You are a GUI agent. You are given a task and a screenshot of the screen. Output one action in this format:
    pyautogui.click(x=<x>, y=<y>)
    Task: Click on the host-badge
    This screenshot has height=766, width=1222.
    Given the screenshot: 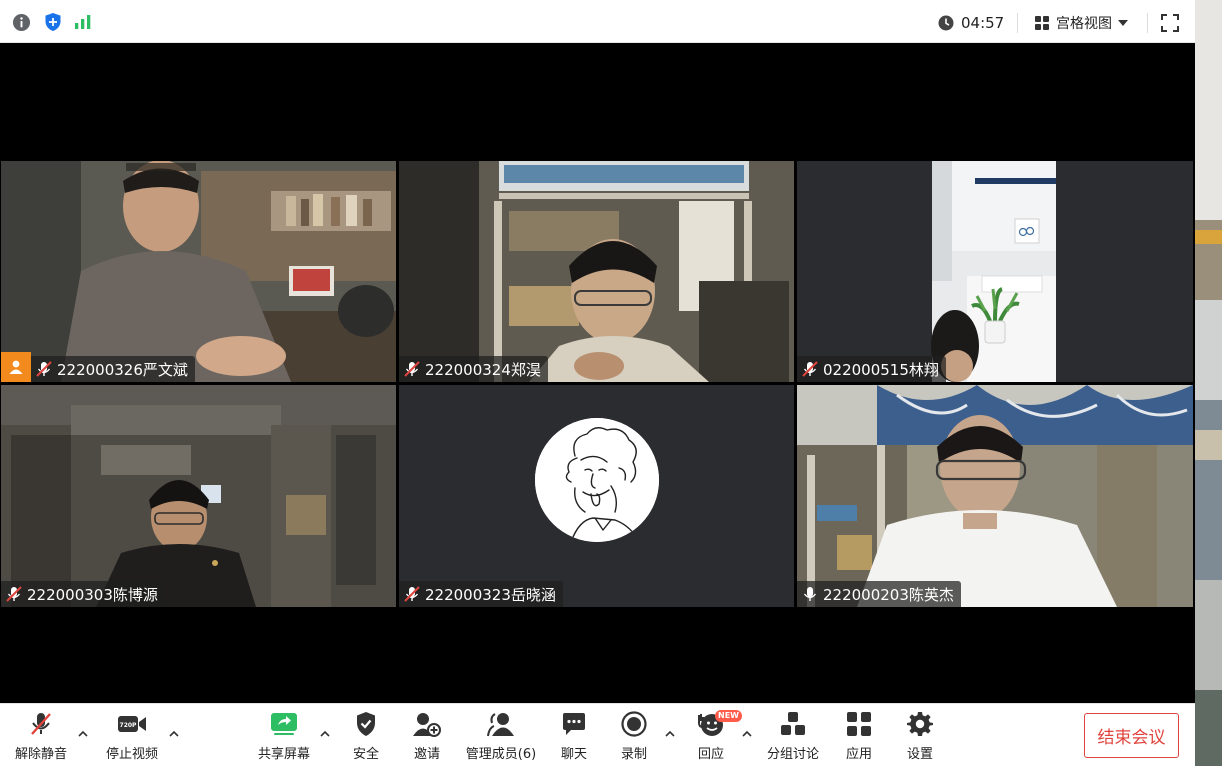 What is the action you would take?
    pyautogui.click(x=16, y=367)
    